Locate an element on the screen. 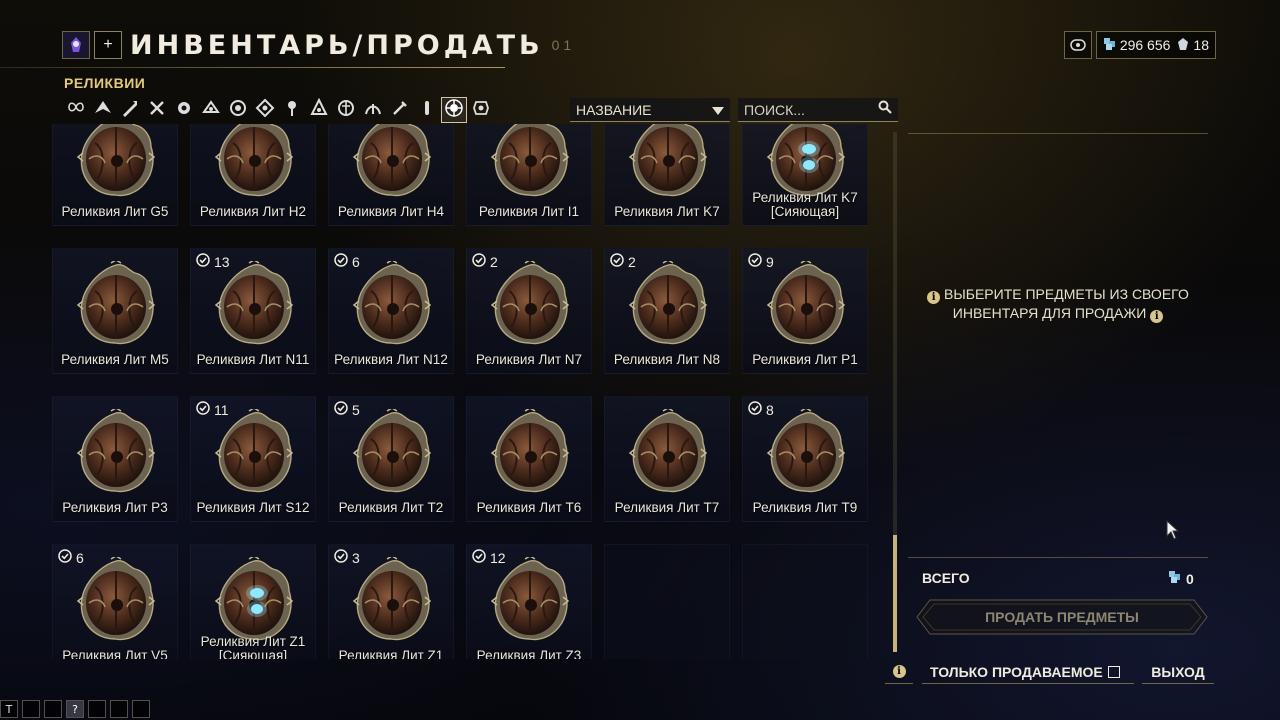 The width and height of the screenshot is (1280, 720). arcane-category-tab is located at coordinates (265, 110).